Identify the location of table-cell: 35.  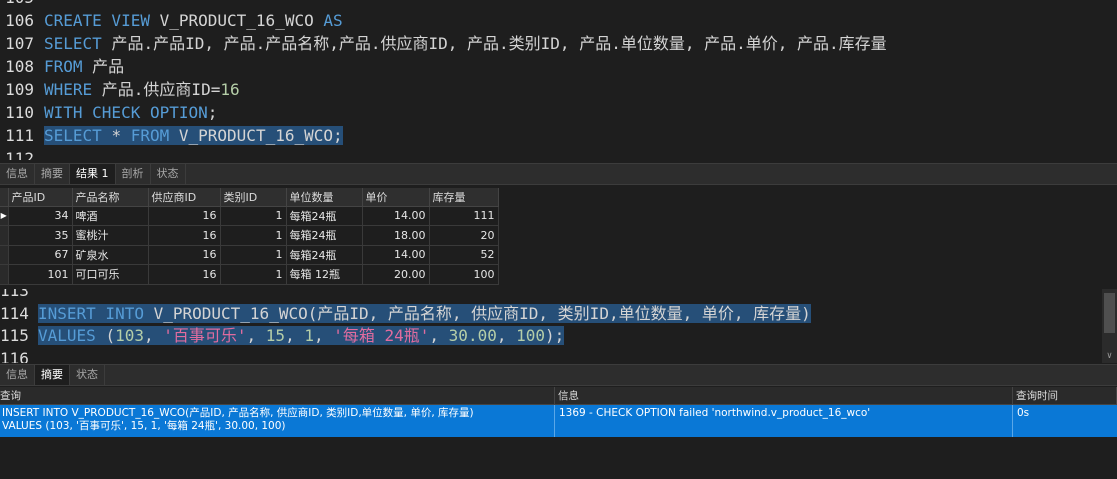
(40, 235).